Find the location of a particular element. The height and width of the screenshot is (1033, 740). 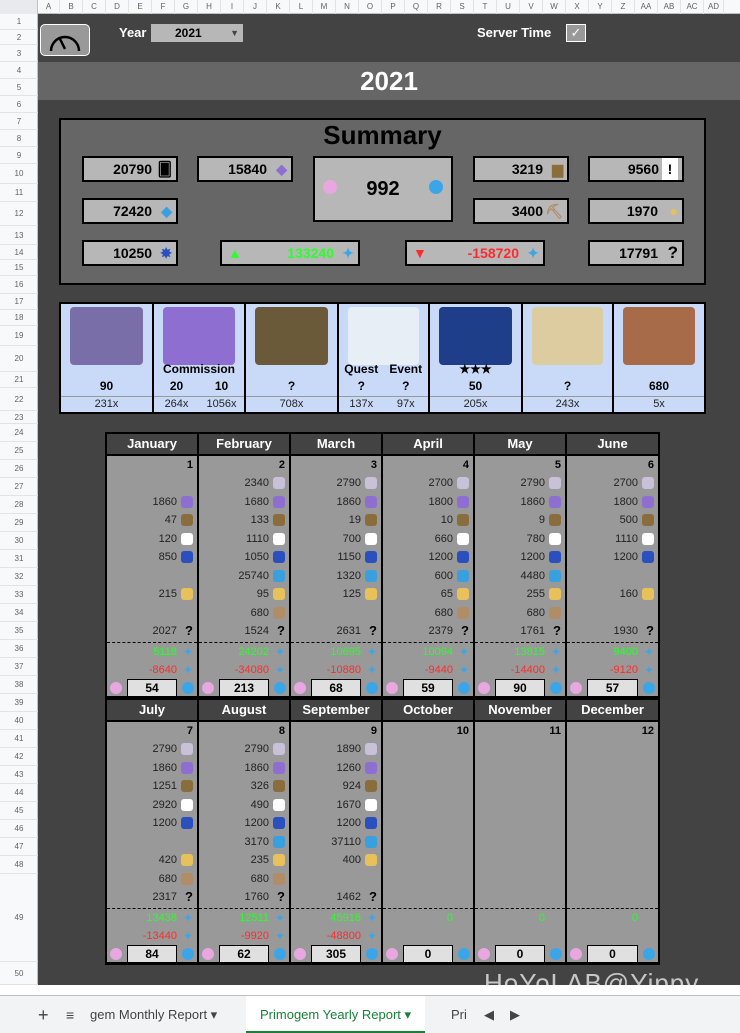

column-header: K is located at coordinates (278, 7).